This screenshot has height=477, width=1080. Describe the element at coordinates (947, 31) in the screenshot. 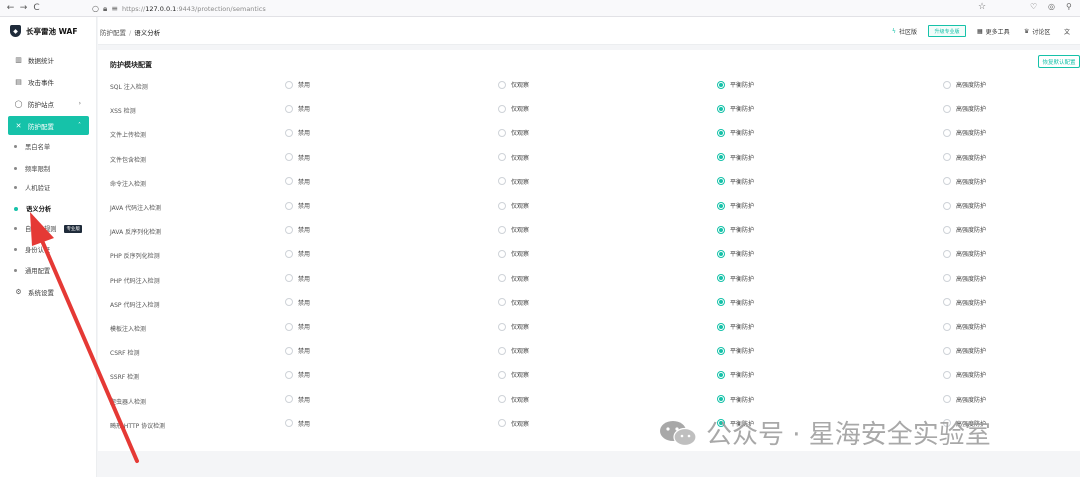

I see `upgrade-button: 升级专业版` at that location.